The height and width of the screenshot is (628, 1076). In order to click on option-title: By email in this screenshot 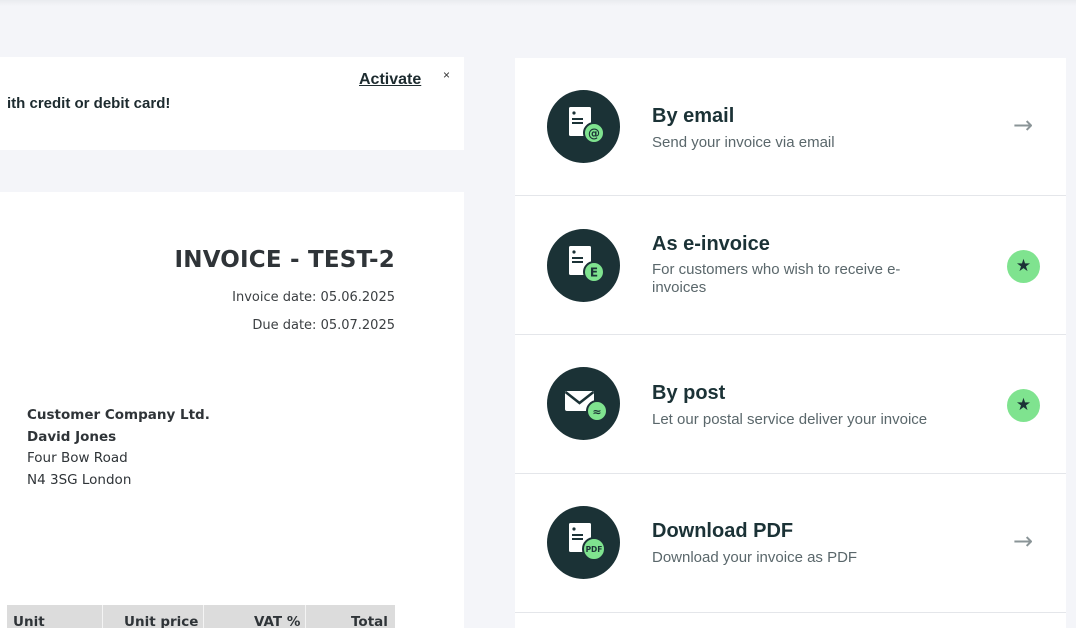, I will do `click(693, 116)`.